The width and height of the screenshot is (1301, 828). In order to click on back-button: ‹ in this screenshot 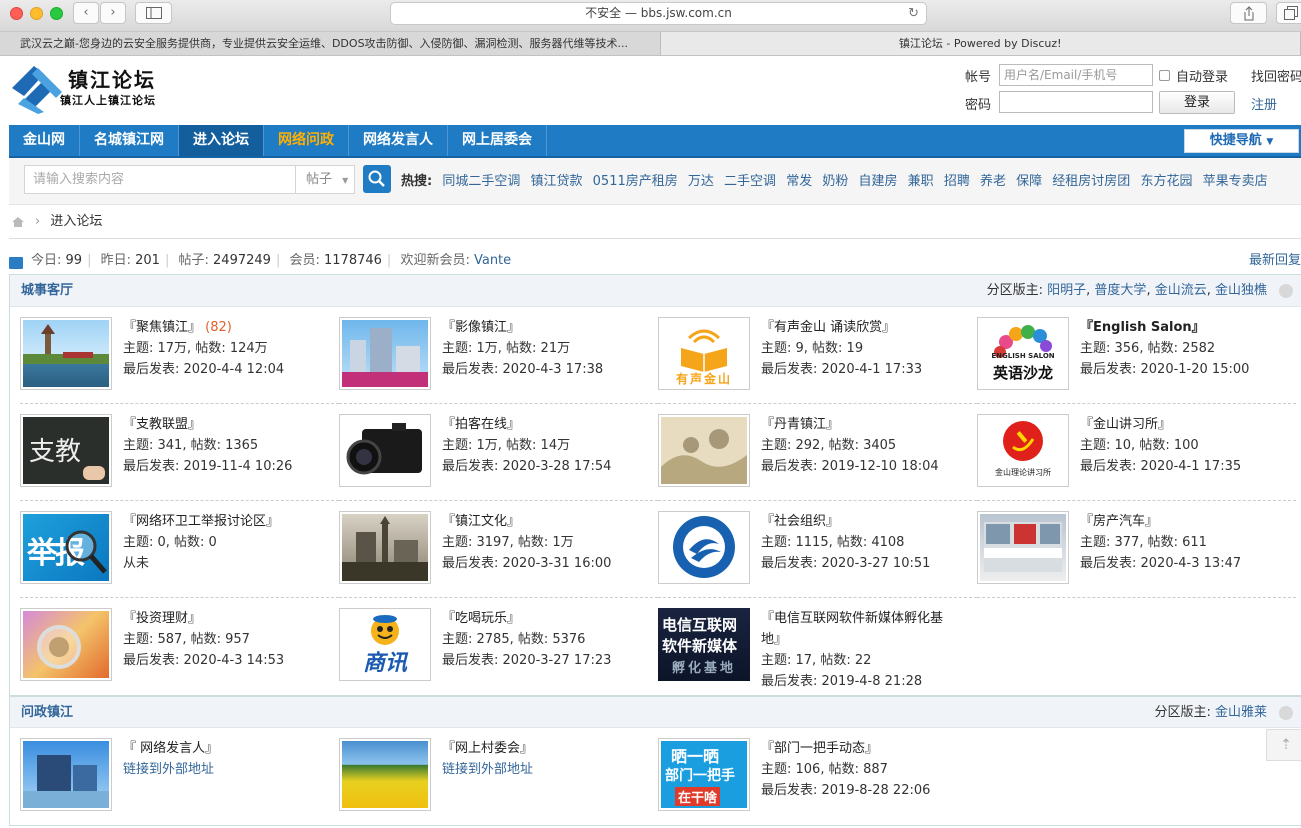, I will do `click(86, 13)`.